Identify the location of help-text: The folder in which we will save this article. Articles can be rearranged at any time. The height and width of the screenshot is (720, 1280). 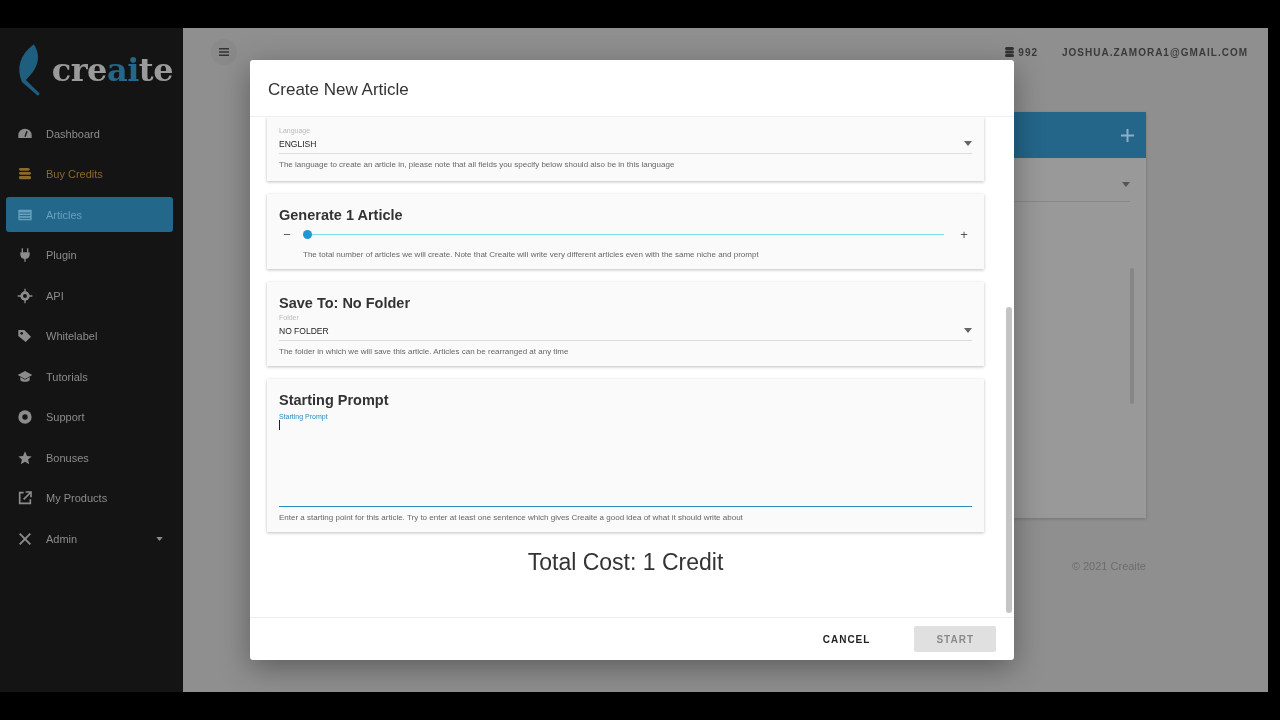
(424, 351).